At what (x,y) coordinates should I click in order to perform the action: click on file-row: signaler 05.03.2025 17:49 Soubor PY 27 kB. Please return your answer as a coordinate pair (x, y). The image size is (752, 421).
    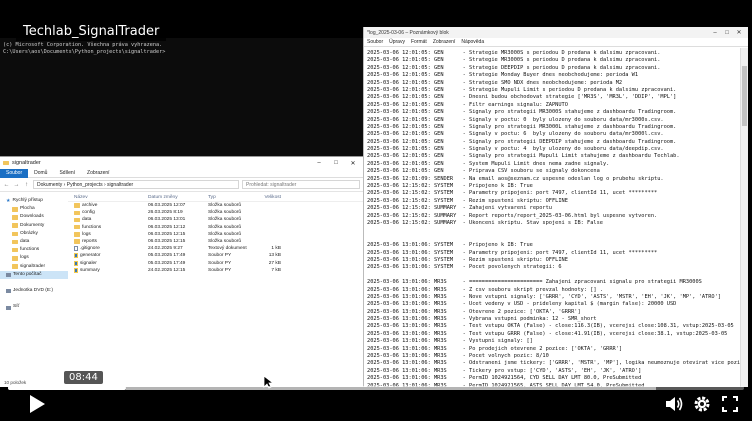
    Looking at the image, I should click on (215, 263).